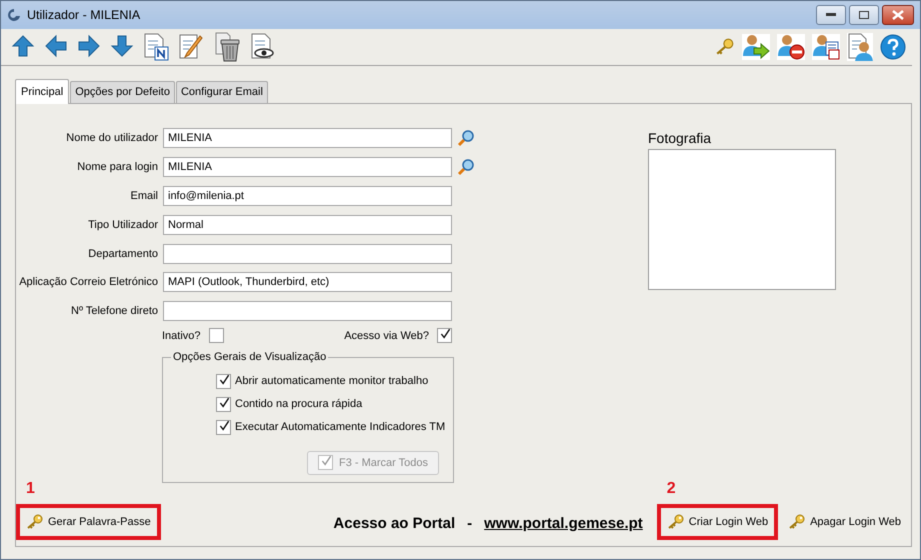 The height and width of the screenshot is (560, 921). What do you see at coordinates (386, 336) in the screenshot?
I see `checkbox-label: Acesso via Web?` at bounding box center [386, 336].